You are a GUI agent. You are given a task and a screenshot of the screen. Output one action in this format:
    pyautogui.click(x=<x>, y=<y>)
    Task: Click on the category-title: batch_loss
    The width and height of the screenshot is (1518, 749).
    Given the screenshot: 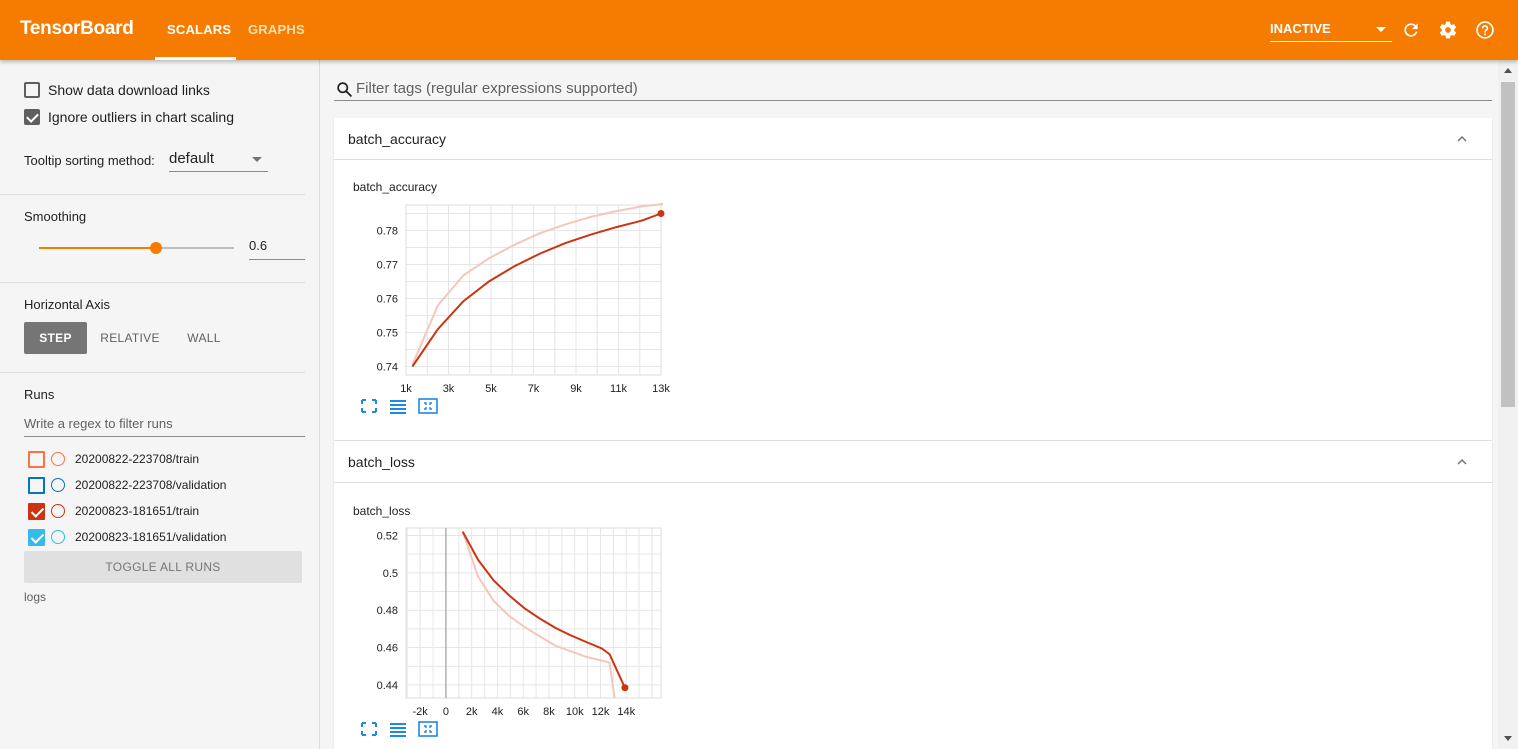 What is the action you would take?
    pyautogui.click(x=381, y=462)
    